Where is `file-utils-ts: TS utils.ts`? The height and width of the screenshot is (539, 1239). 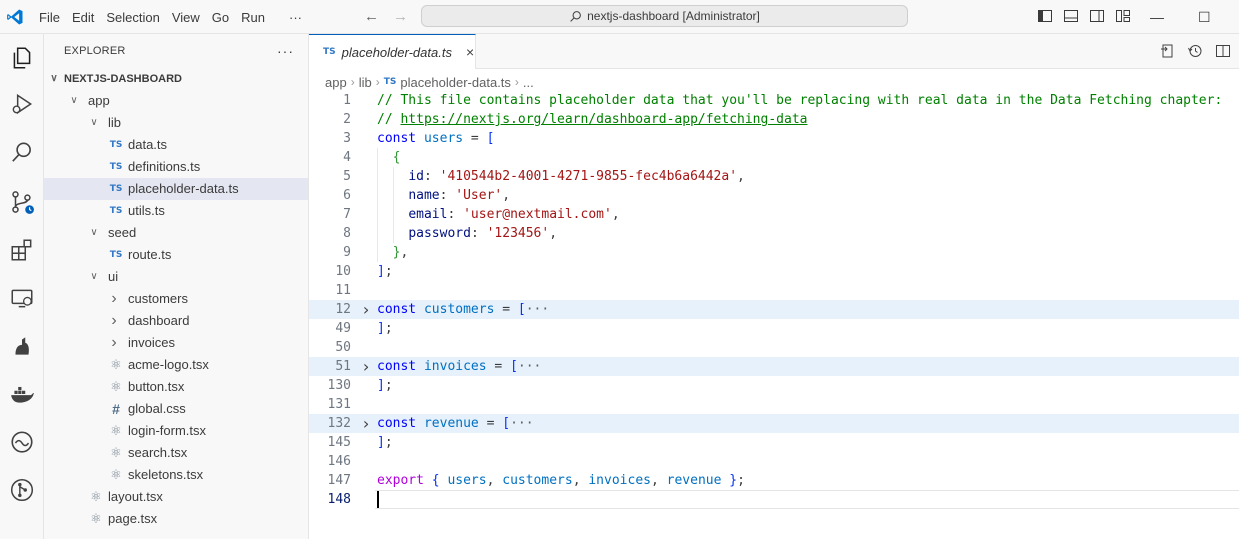 file-utils-ts: TS utils.ts is located at coordinates (176, 211).